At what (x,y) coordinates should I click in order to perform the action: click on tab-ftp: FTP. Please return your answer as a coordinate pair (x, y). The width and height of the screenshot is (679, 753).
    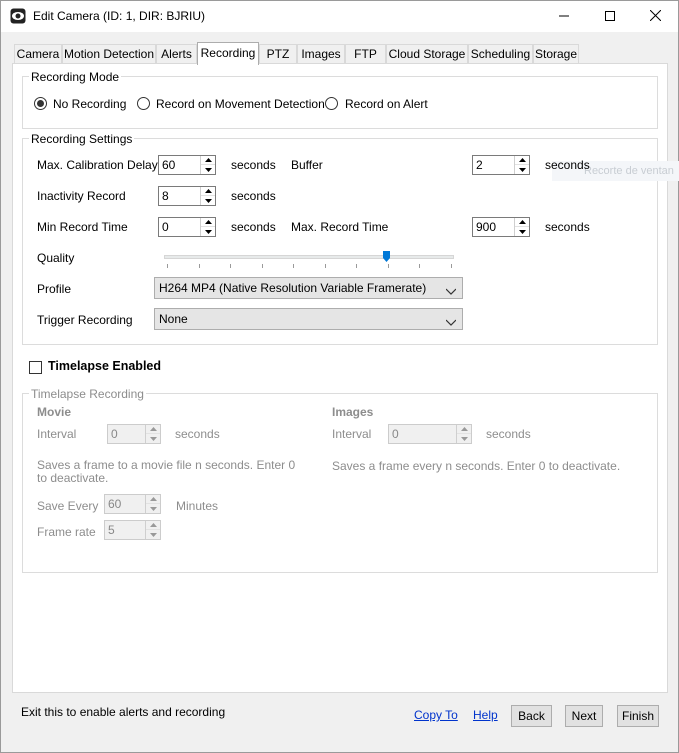
    Looking at the image, I should click on (365, 54).